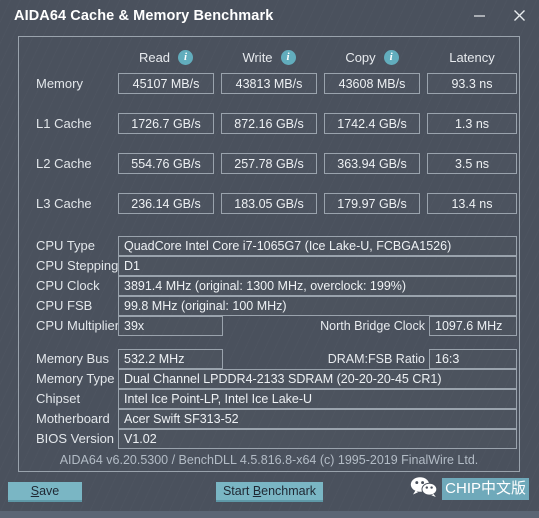 The width and height of the screenshot is (539, 518). What do you see at coordinates (72, 358) in the screenshot?
I see `label-memory-bus: Memory Bus` at bounding box center [72, 358].